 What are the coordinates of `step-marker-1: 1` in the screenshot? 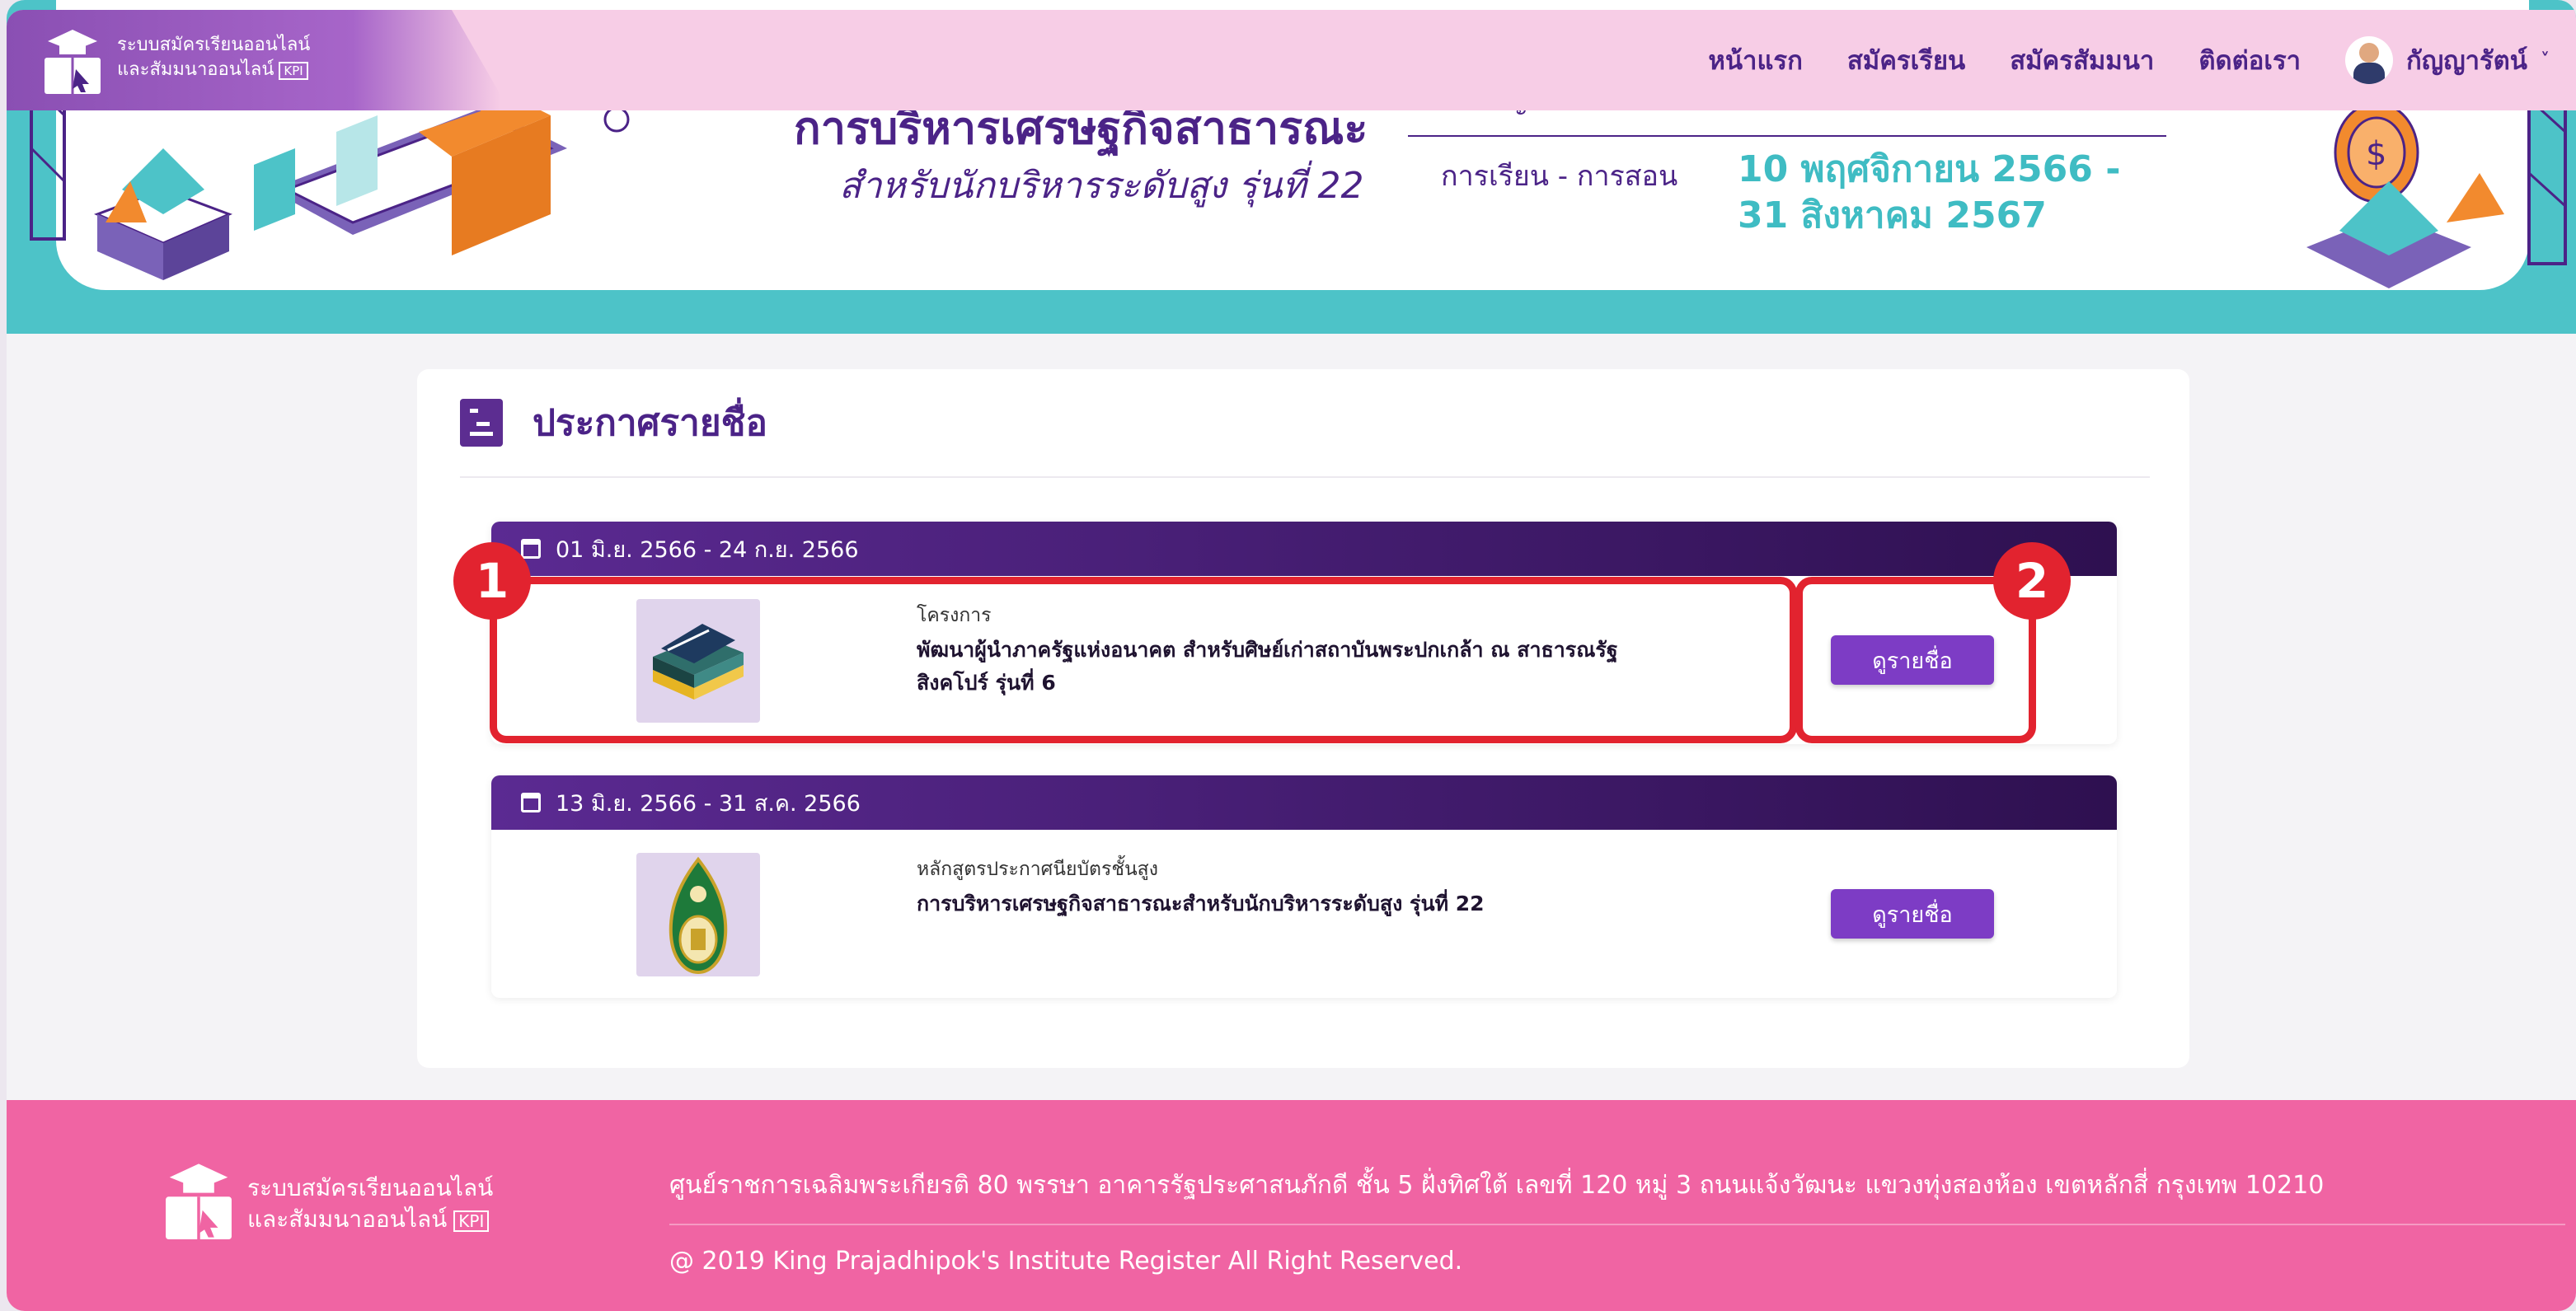 It's located at (492, 581).